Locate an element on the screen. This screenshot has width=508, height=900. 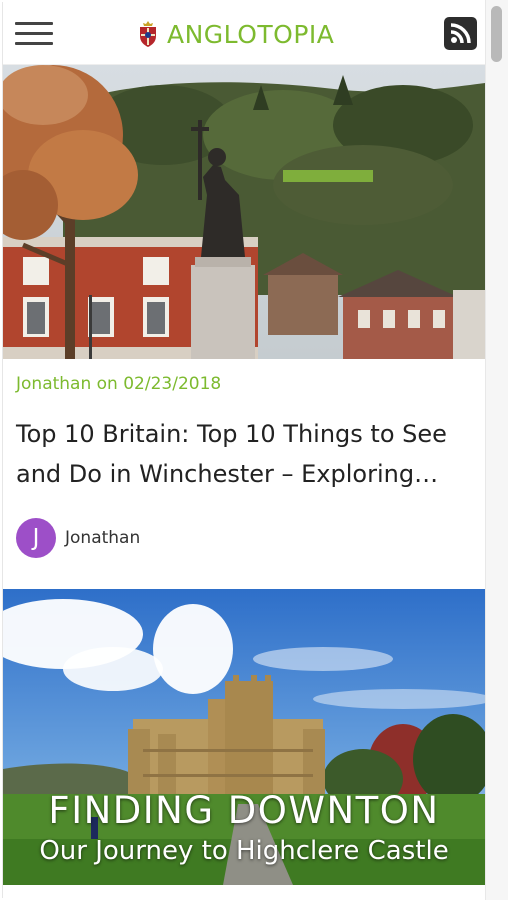
post-meta: Jonathan on 02/23/2018 is located at coordinates (118, 384).